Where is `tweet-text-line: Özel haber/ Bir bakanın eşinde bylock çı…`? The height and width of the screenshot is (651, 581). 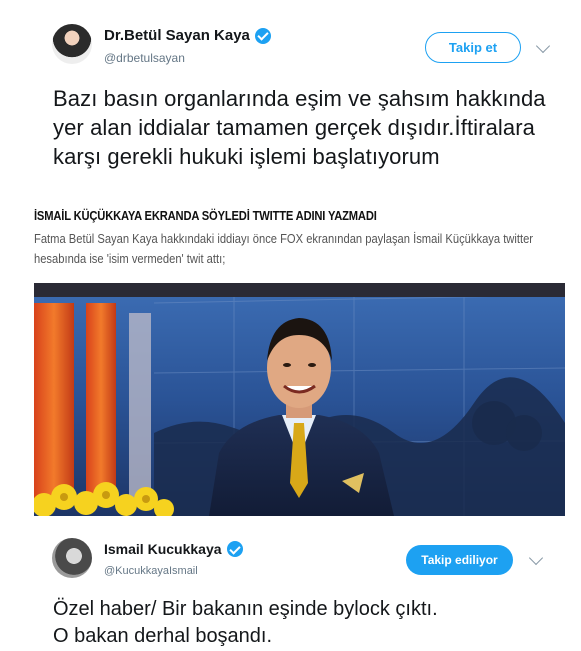
tweet-text-line: Özel haber/ Bir bakanın eşinde bylock çı… is located at coordinates (245, 609).